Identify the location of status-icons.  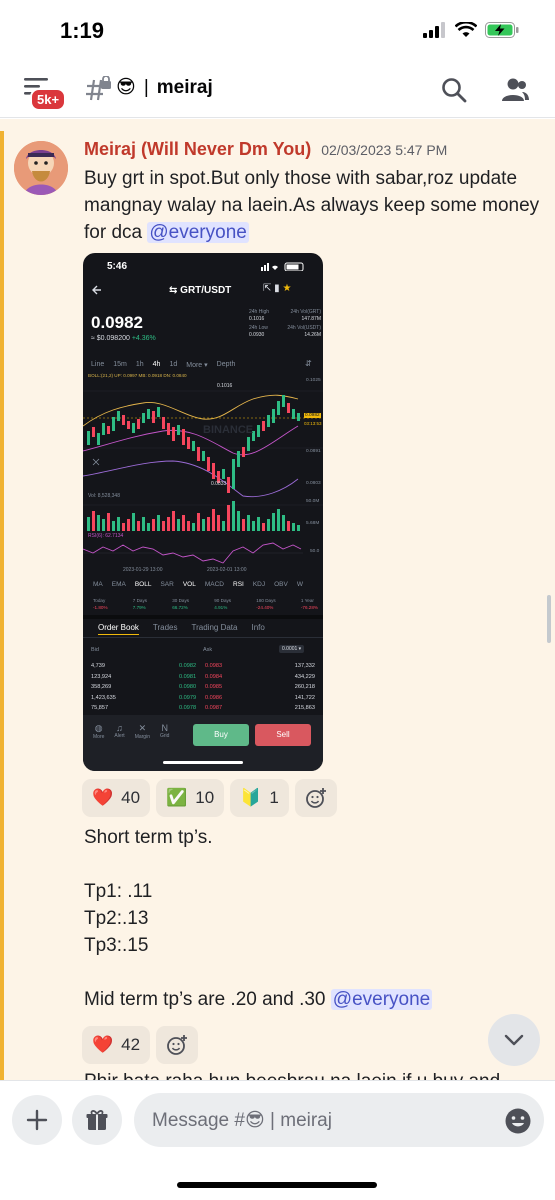
(471, 30).